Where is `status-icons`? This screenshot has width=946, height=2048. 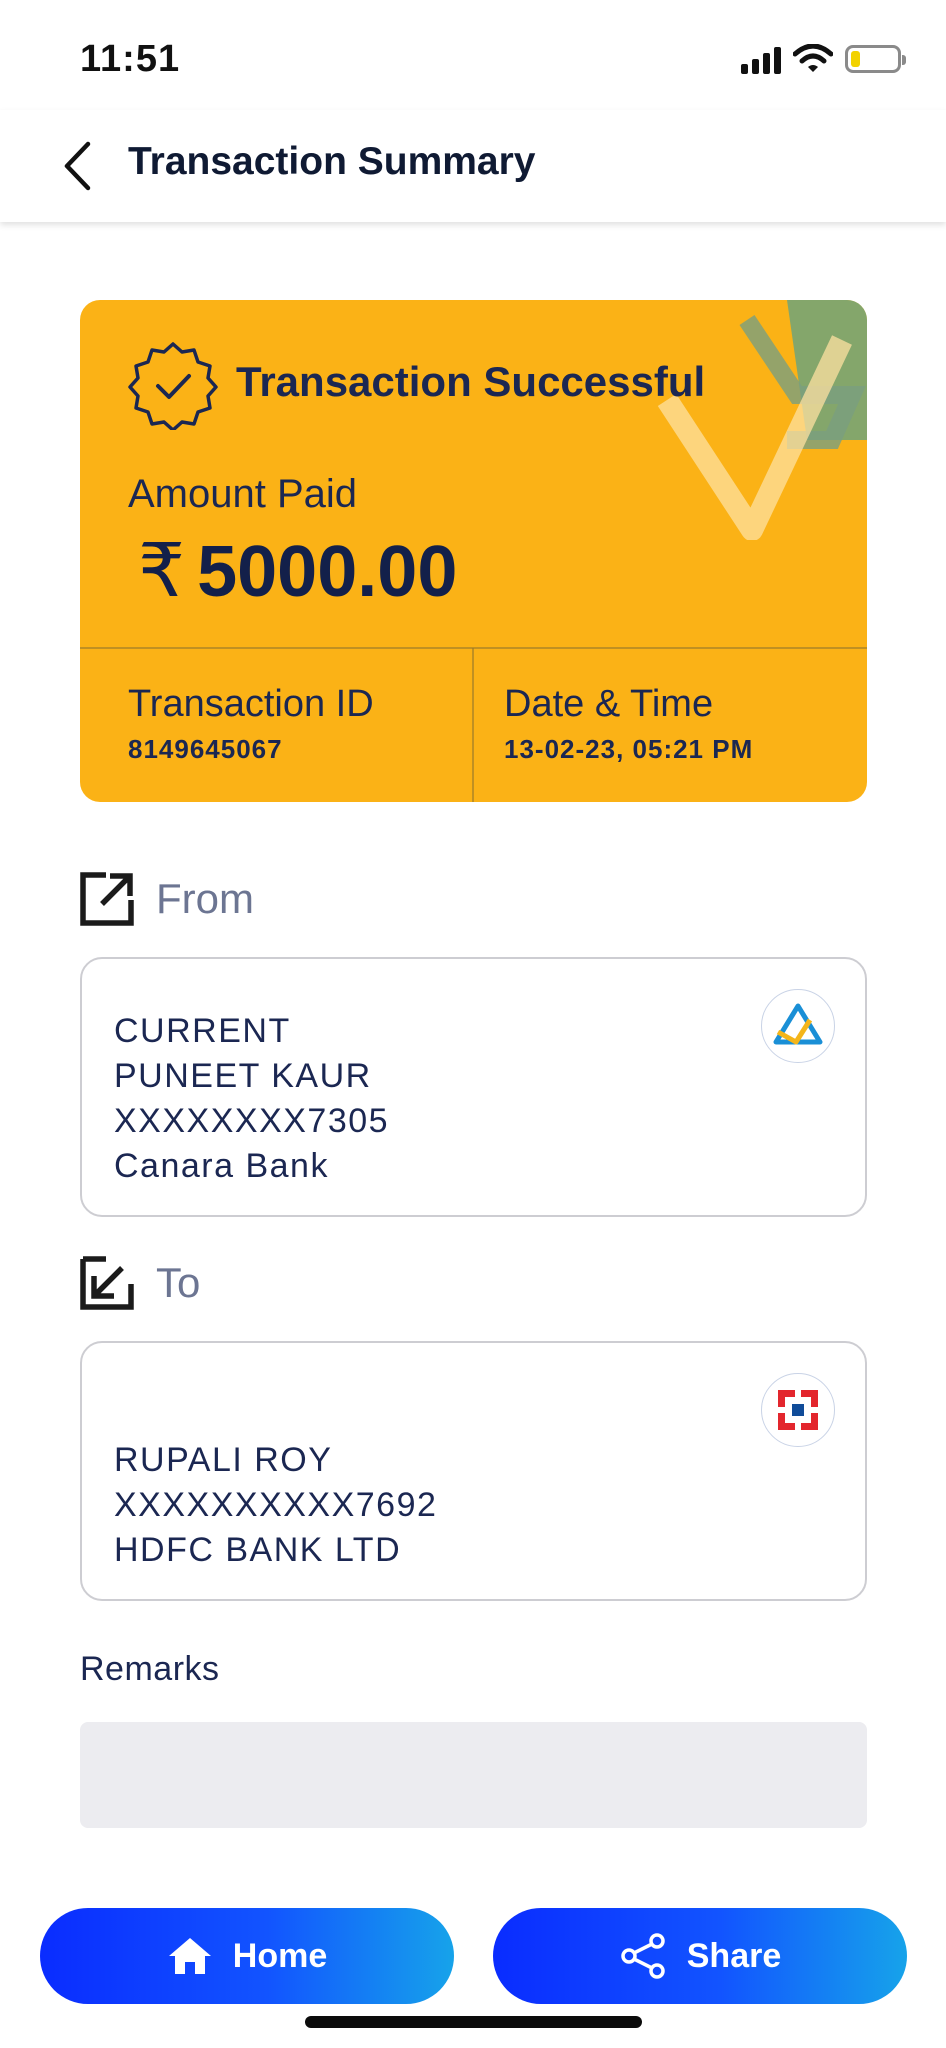
status-icons is located at coordinates (823, 59).